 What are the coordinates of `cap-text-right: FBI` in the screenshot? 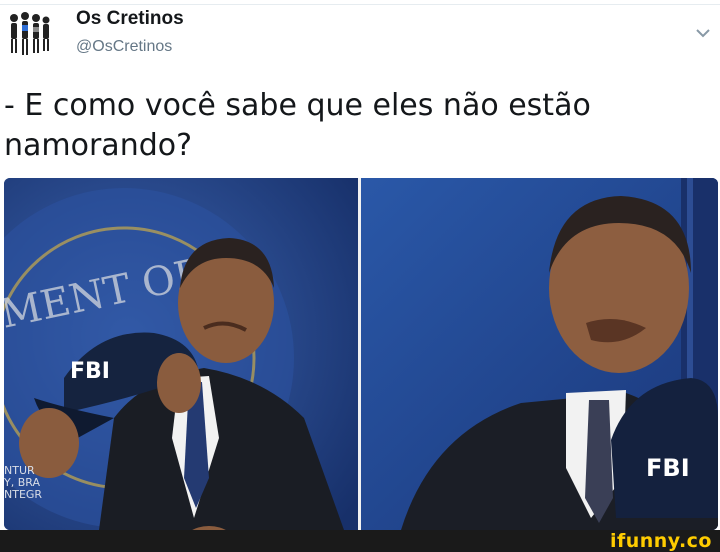 It's located at (668, 468).